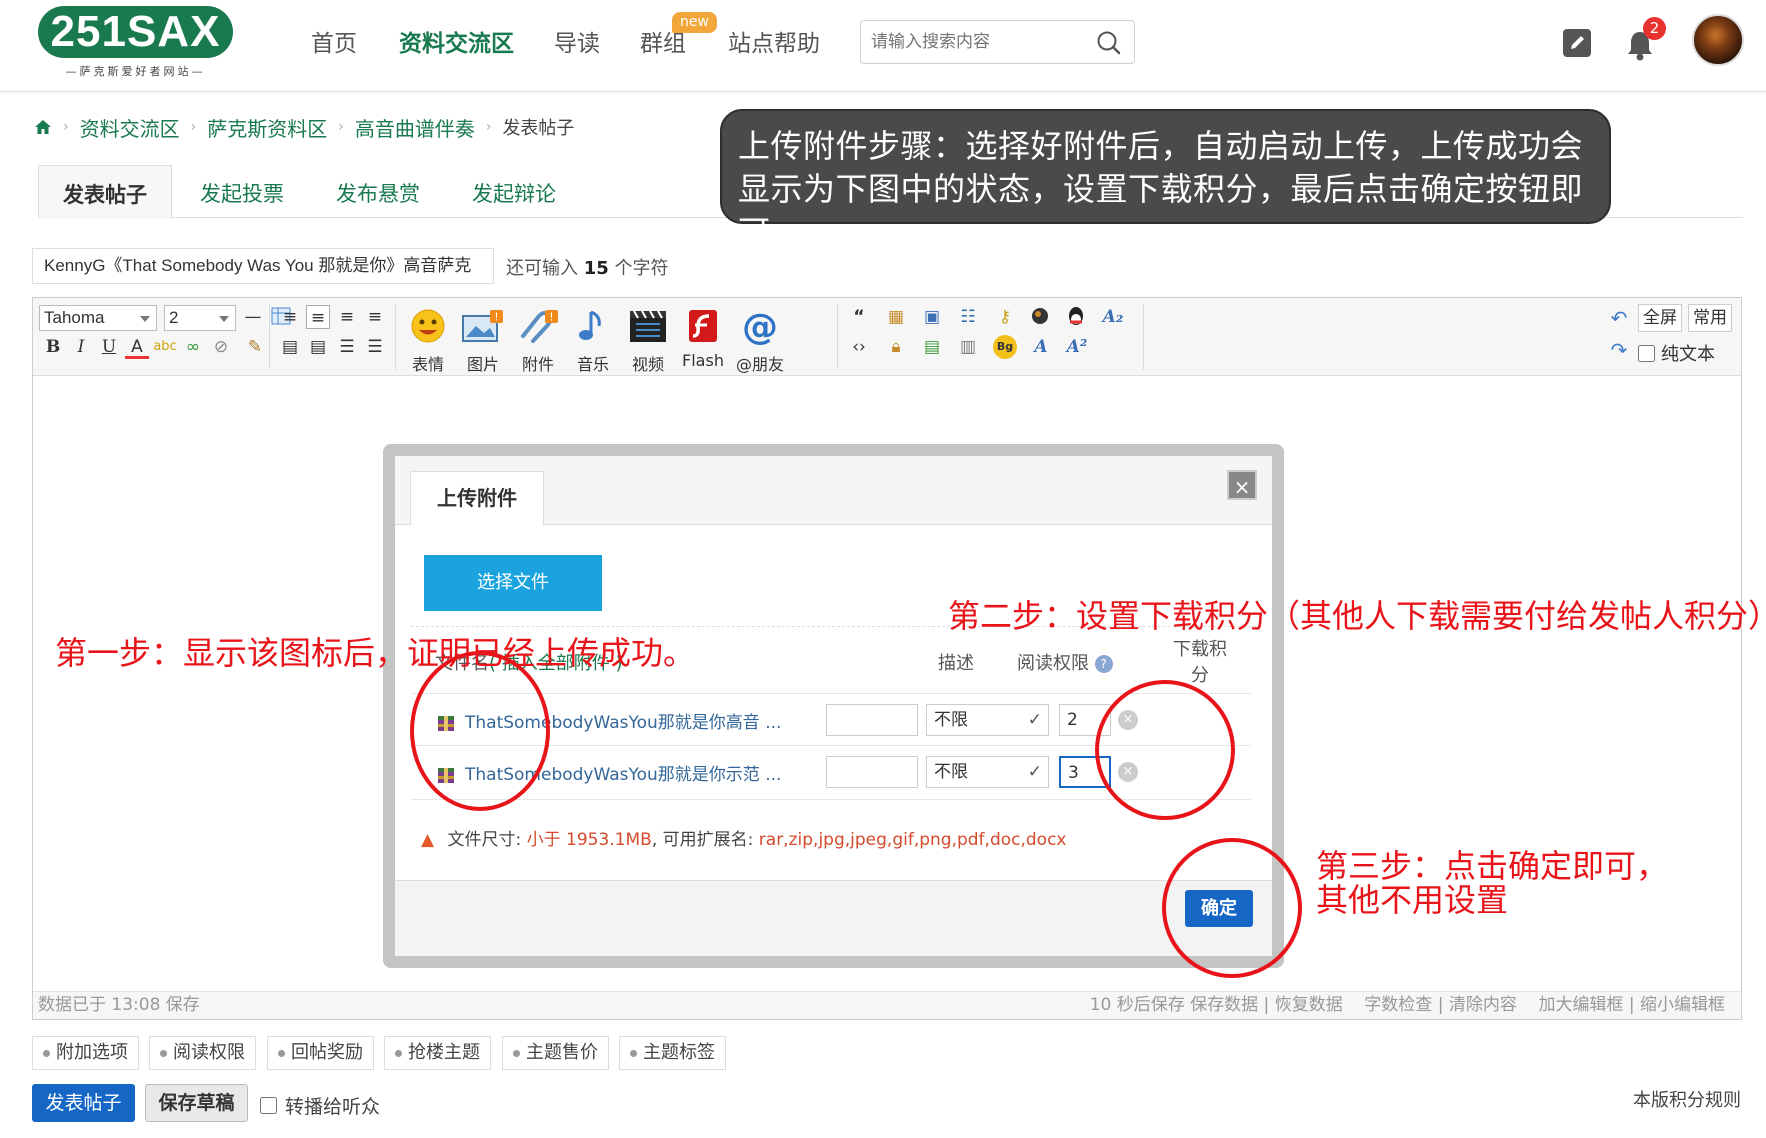 The image size is (1766, 1138). What do you see at coordinates (81, 347) in the screenshot?
I see `italic-icon: I` at bounding box center [81, 347].